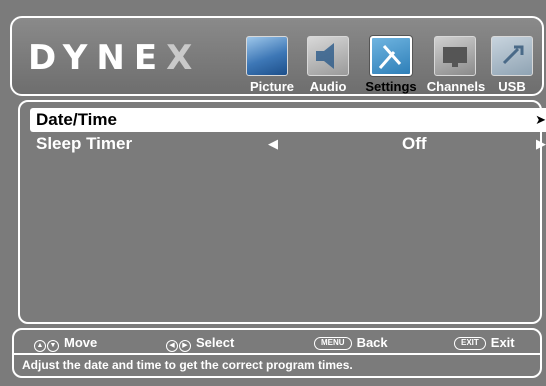 The image size is (546, 386). I want to click on tab-audio: Audio, so click(328, 66).